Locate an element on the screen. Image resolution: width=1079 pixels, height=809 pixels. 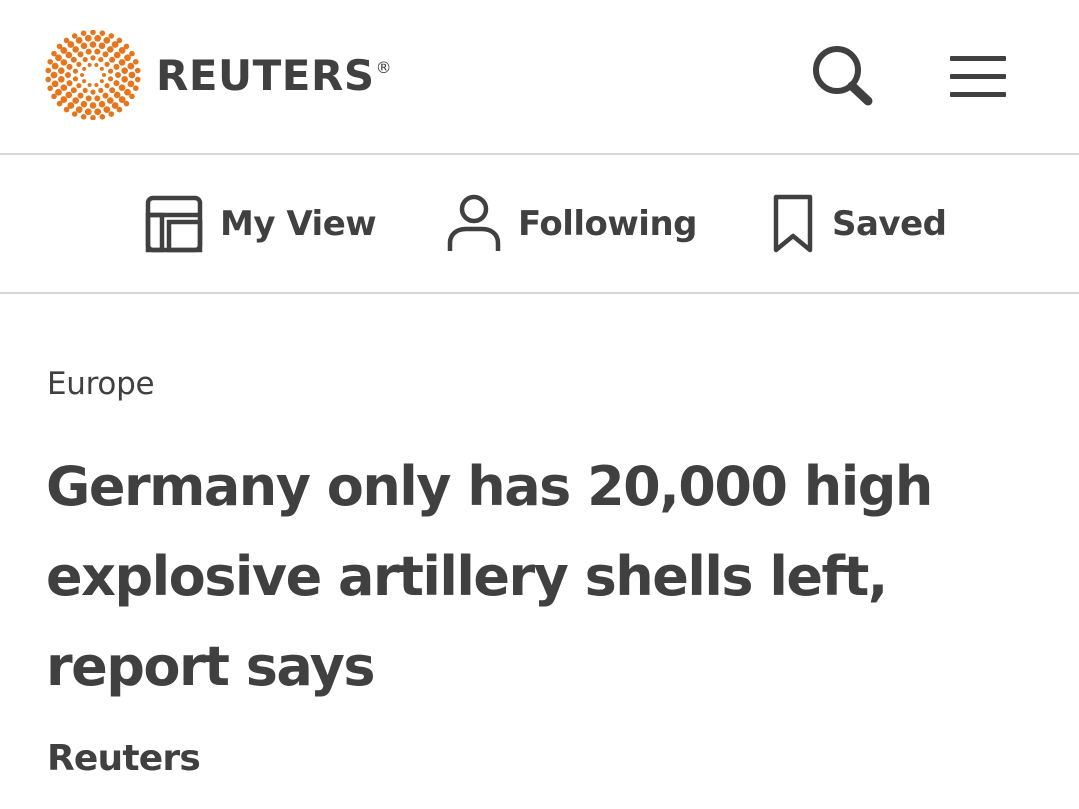
saved-link: Saved is located at coordinates (859, 224).